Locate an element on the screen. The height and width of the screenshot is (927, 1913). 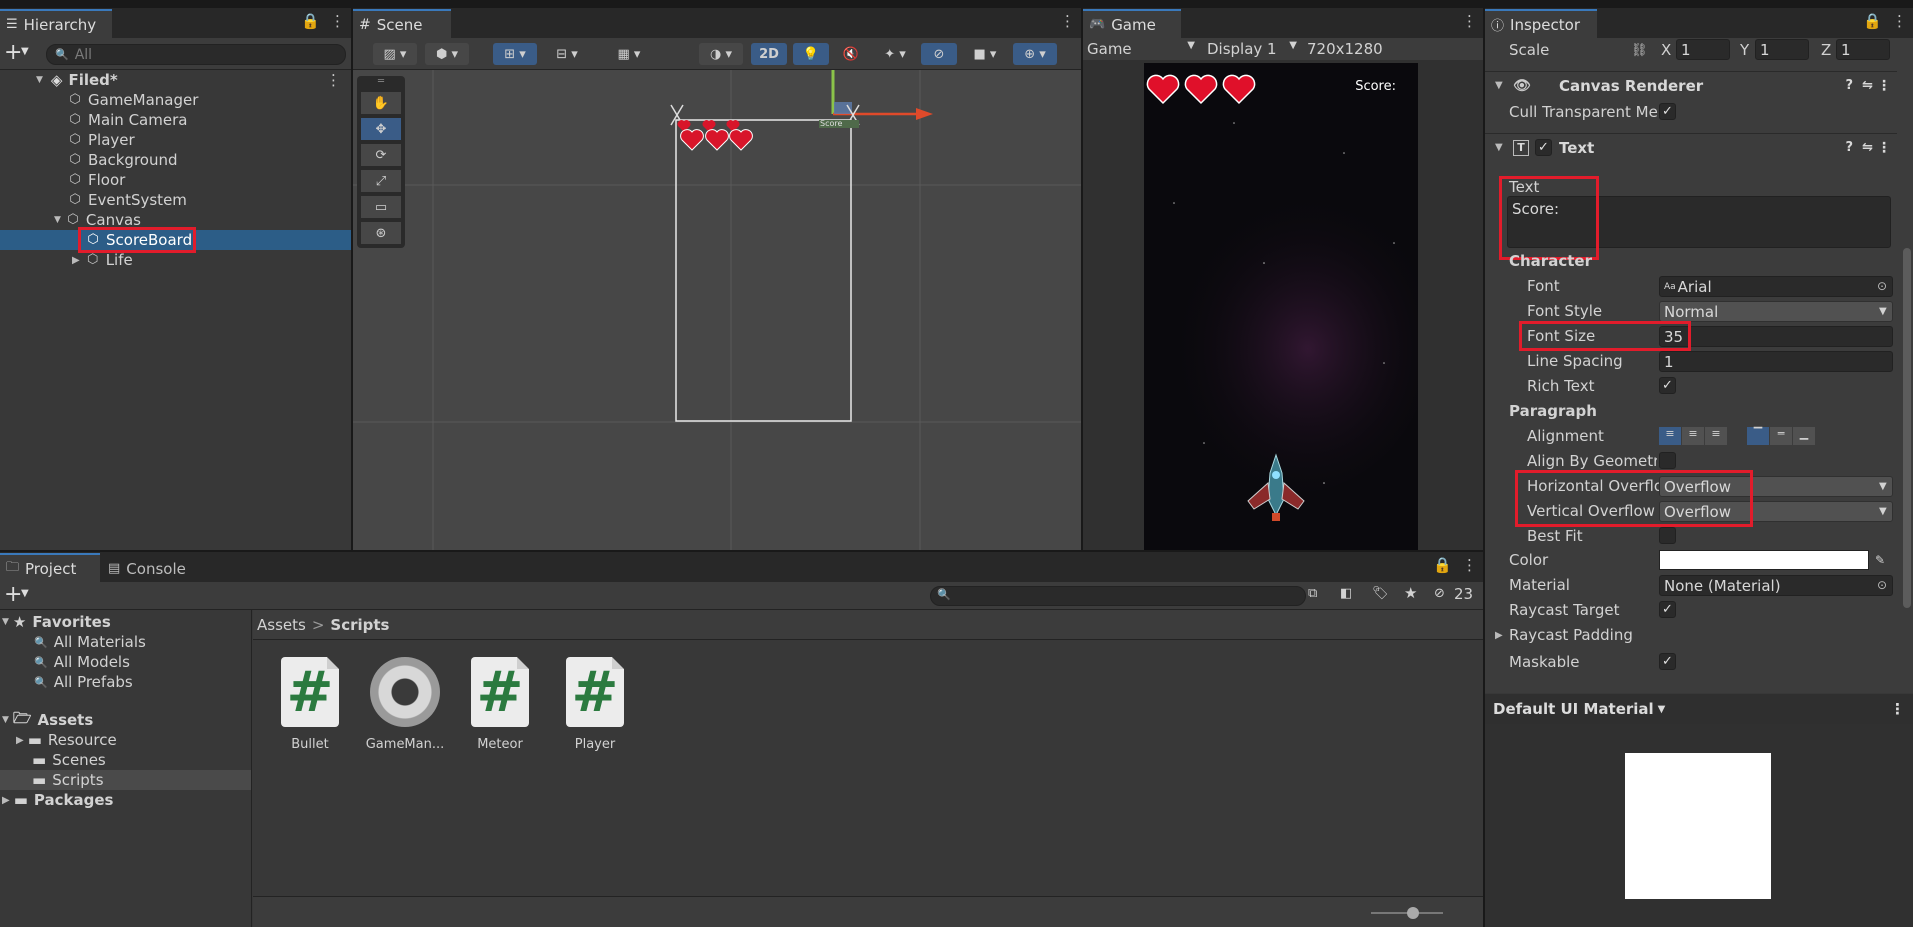
scale-y-field: 1 is located at coordinates (1782, 49).